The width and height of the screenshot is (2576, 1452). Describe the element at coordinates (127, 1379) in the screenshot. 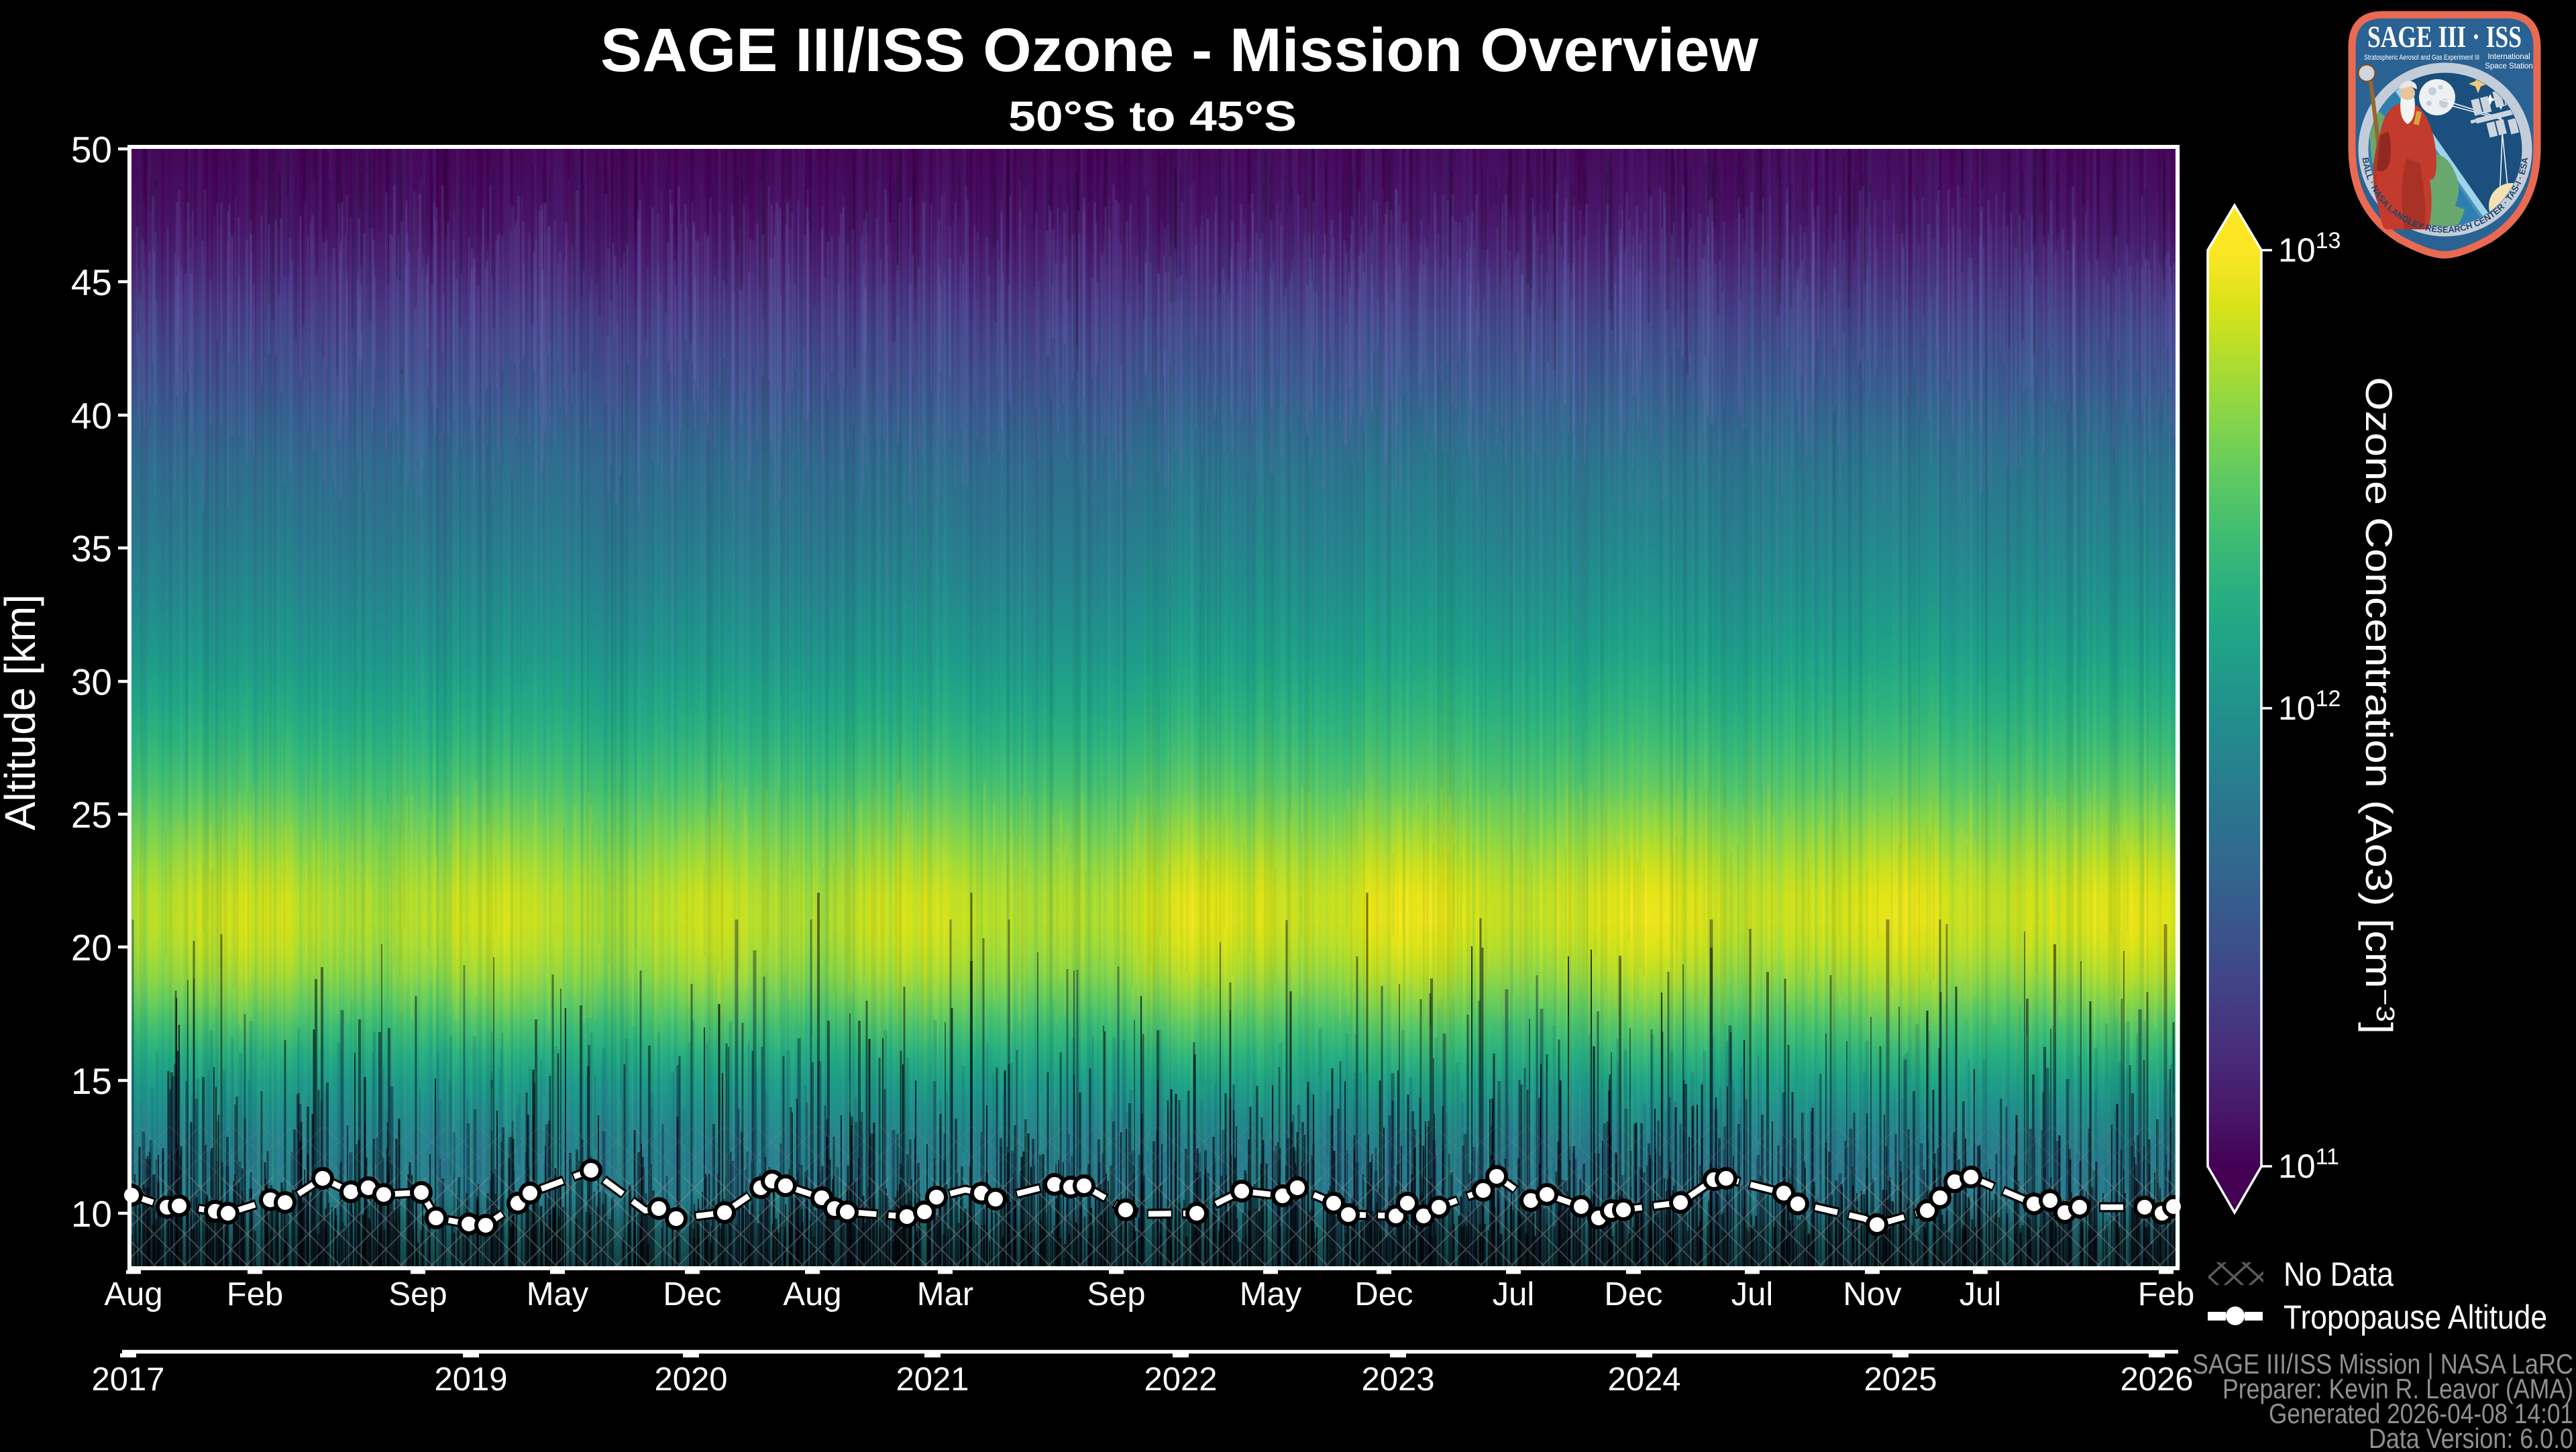

I see `svg-text: 2017` at that location.